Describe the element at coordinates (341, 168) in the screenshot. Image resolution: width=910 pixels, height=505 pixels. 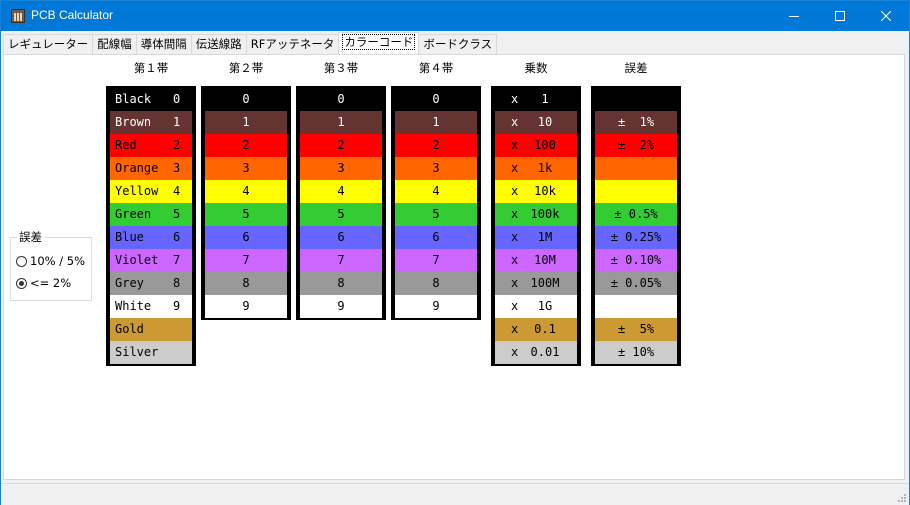
I see `color-row-orange: 3` at that location.